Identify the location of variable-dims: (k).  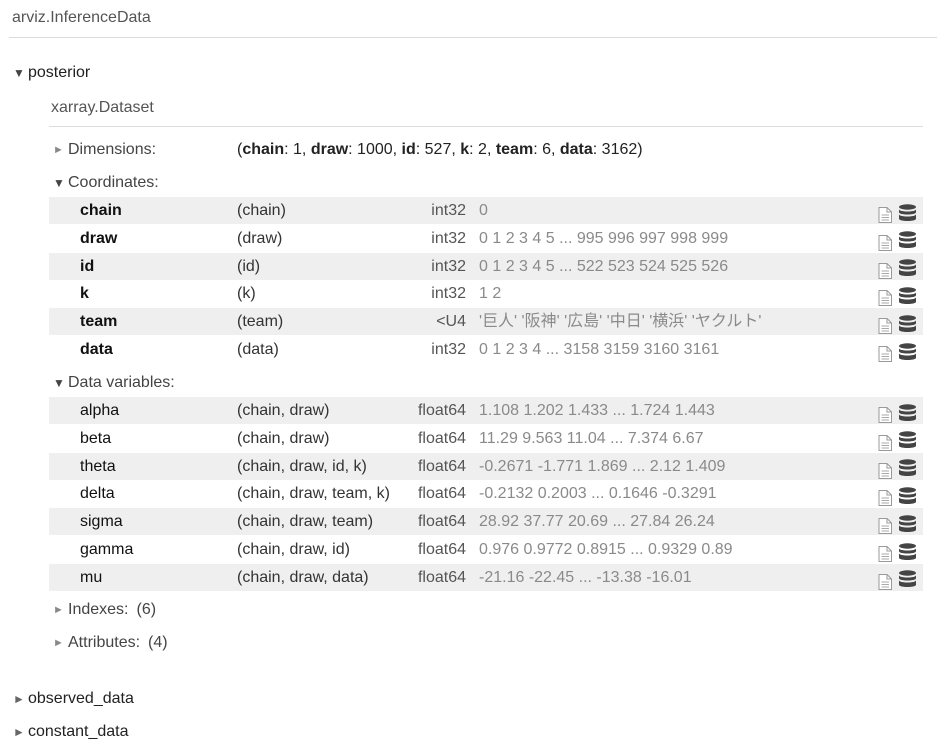
(246, 294).